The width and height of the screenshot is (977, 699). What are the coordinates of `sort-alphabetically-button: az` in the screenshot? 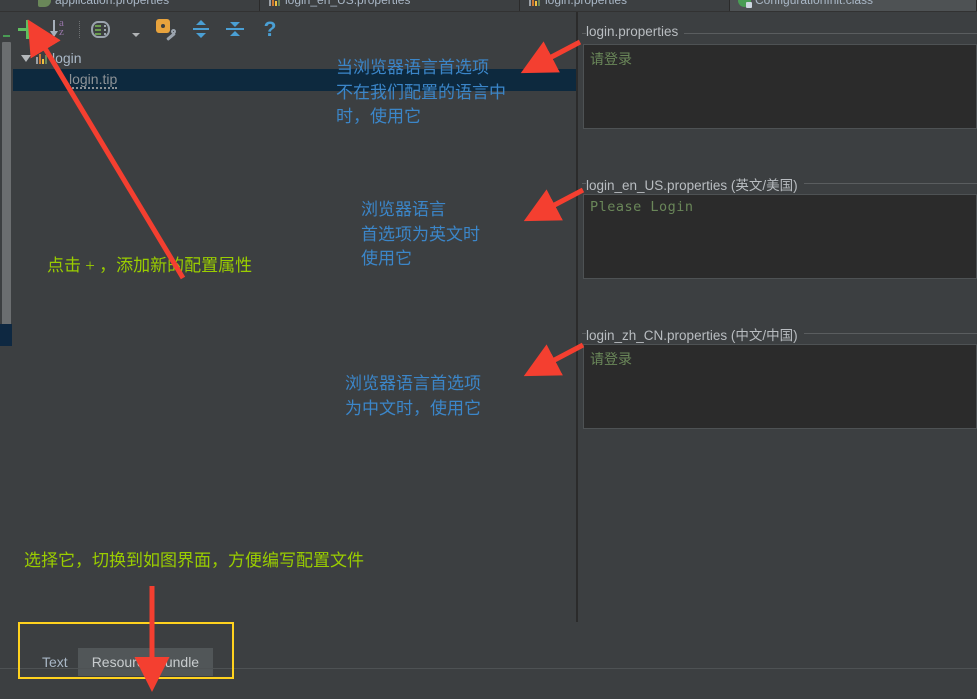 It's located at (61, 29).